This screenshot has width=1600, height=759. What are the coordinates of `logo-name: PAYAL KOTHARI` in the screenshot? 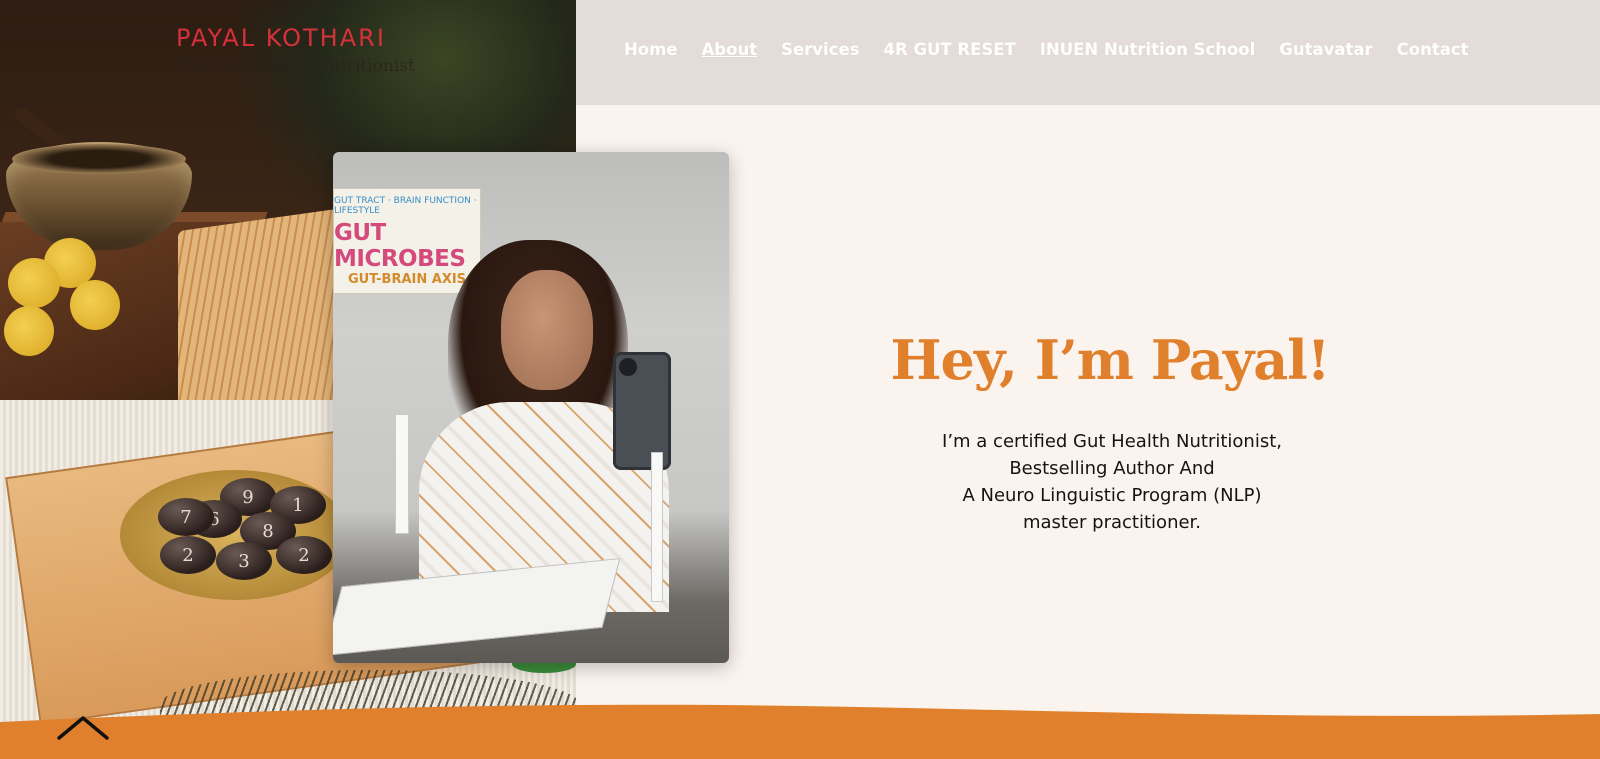 It's located at (301, 38).